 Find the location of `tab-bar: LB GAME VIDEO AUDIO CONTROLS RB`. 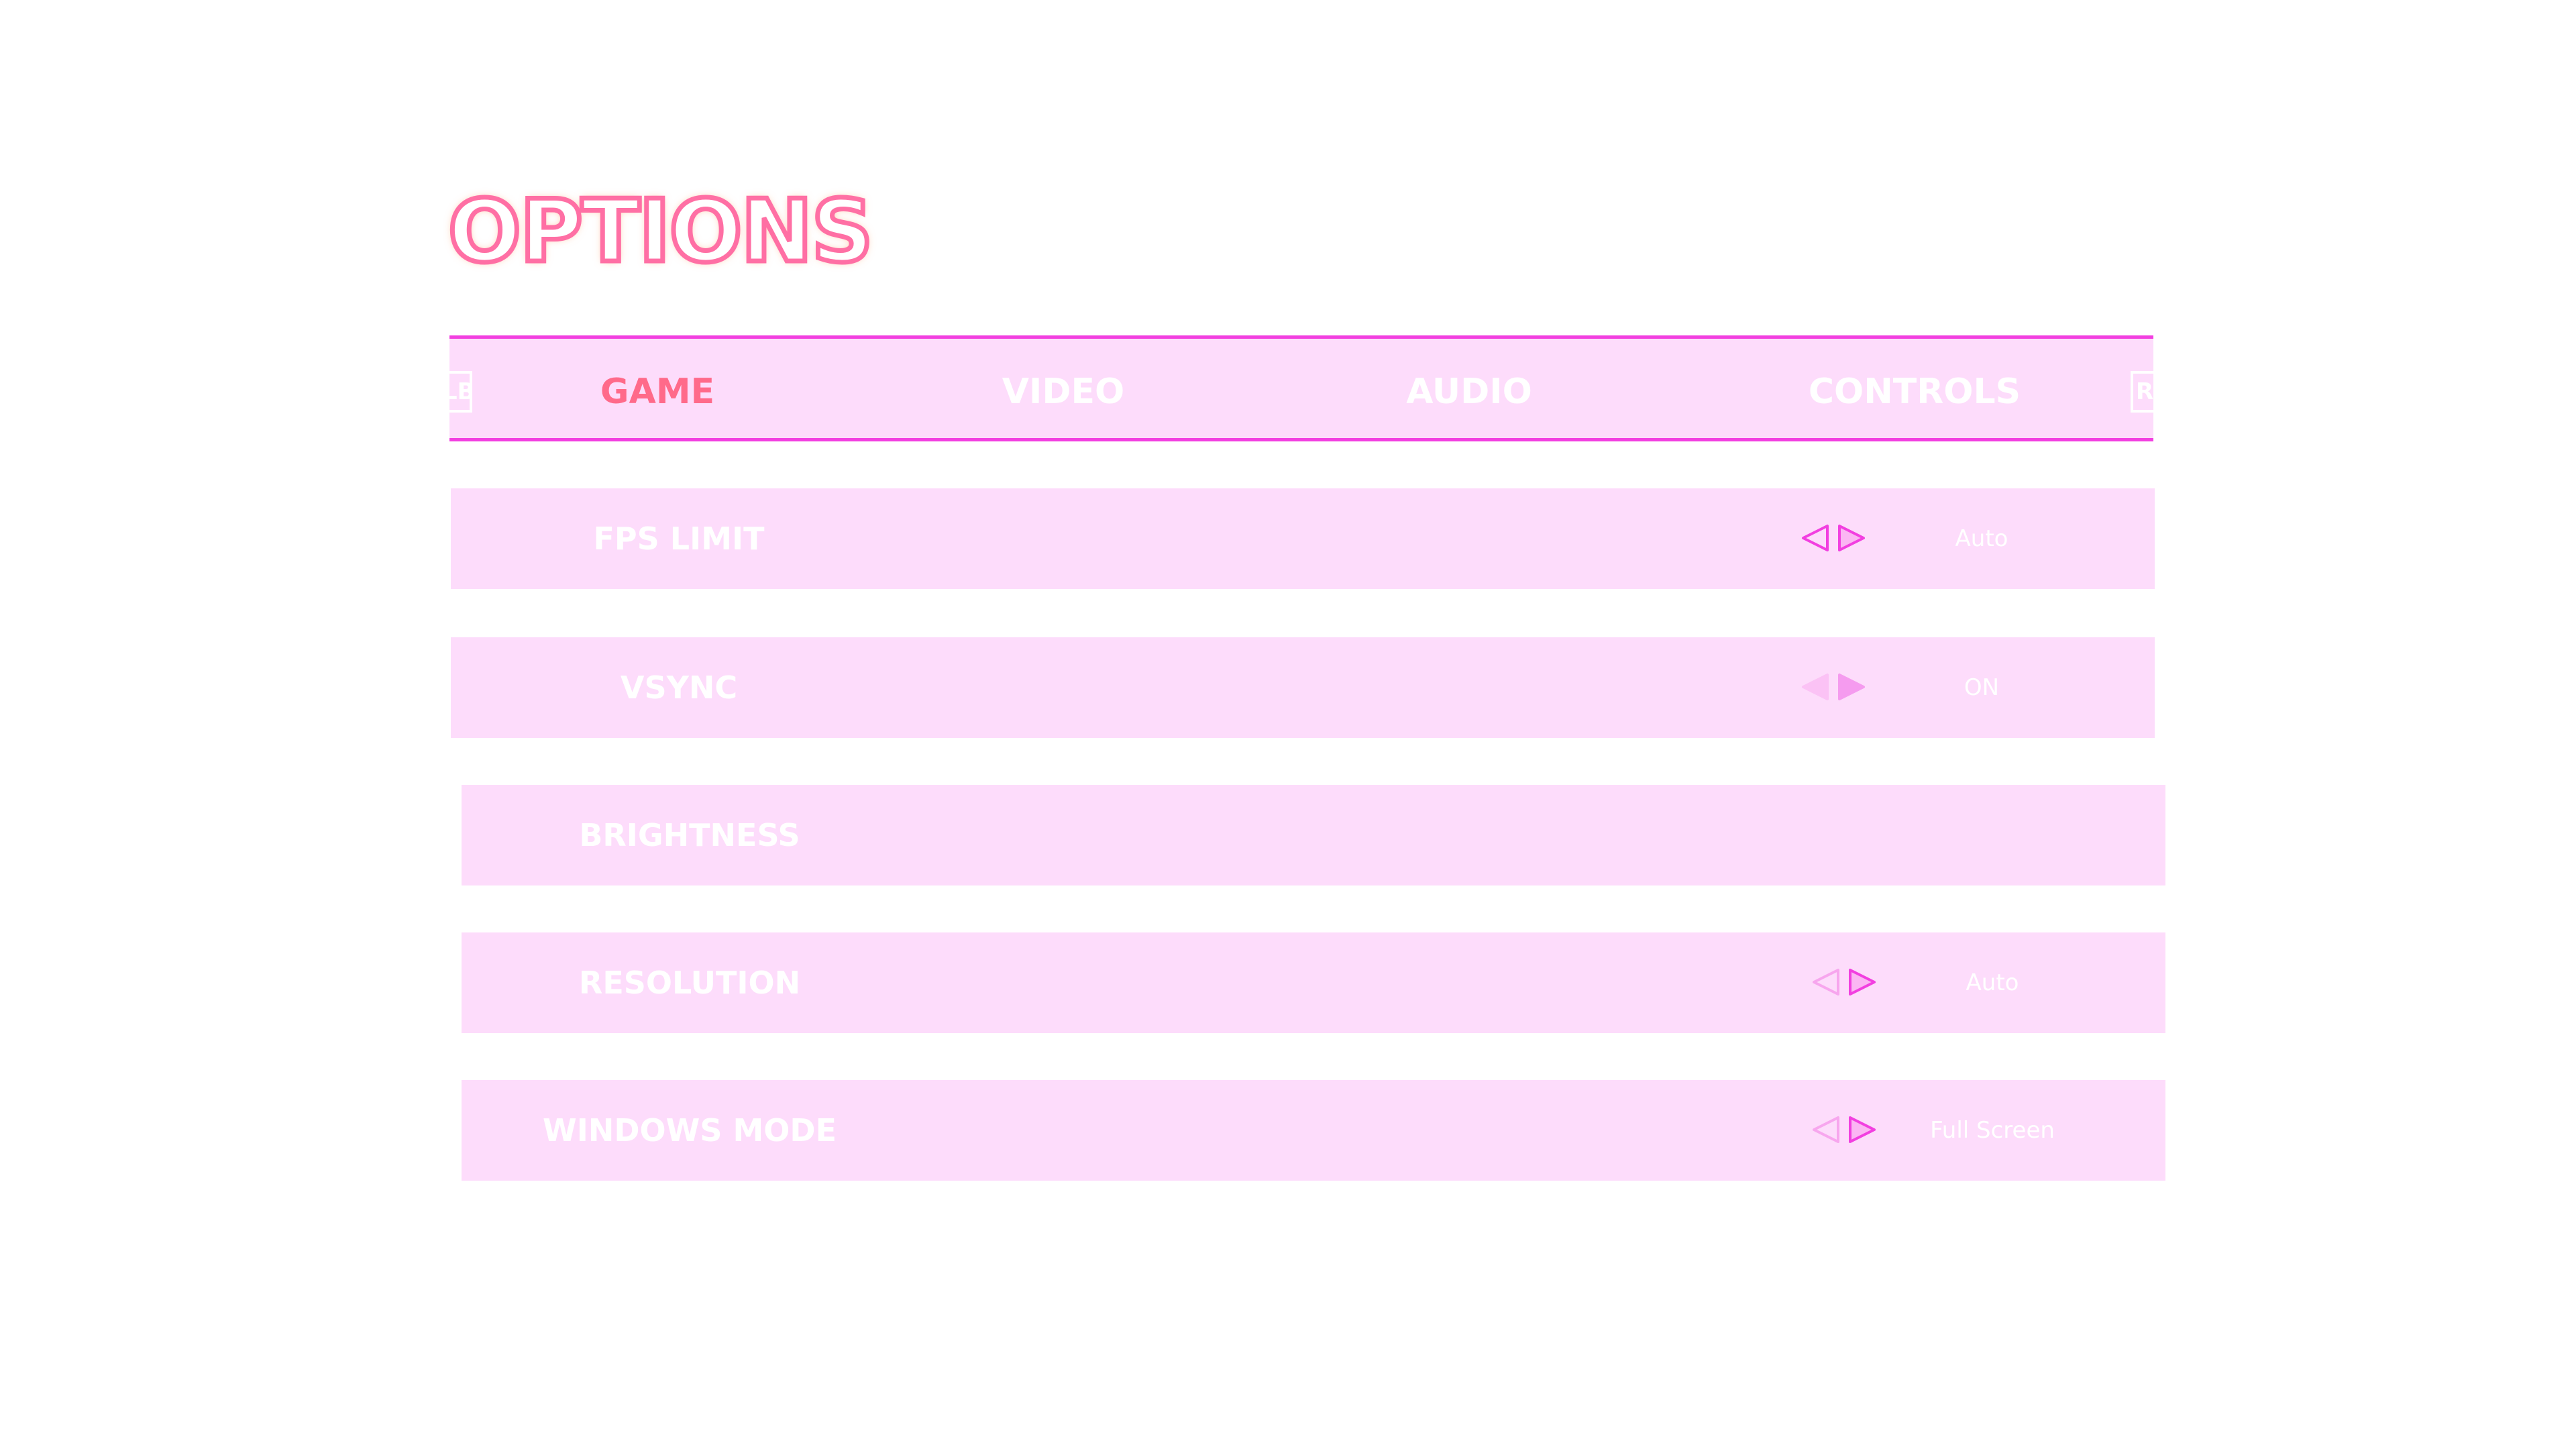

tab-bar: LB GAME VIDEO AUDIO CONTROLS RB is located at coordinates (1301, 388).